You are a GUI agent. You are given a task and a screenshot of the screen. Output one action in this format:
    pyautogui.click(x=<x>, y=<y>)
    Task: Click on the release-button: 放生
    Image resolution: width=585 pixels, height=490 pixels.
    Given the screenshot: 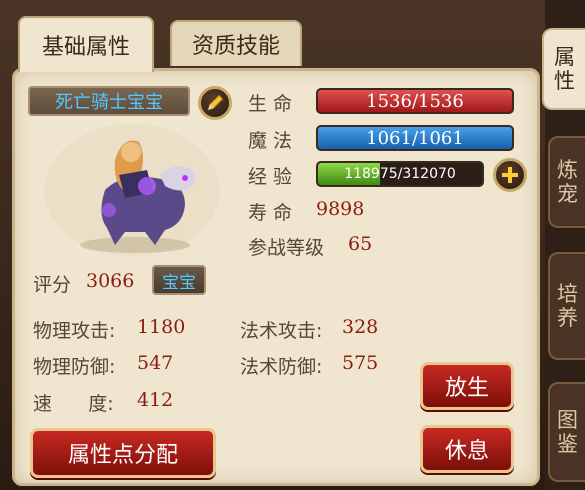 What is the action you would take?
    pyautogui.click(x=467, y=386)
    